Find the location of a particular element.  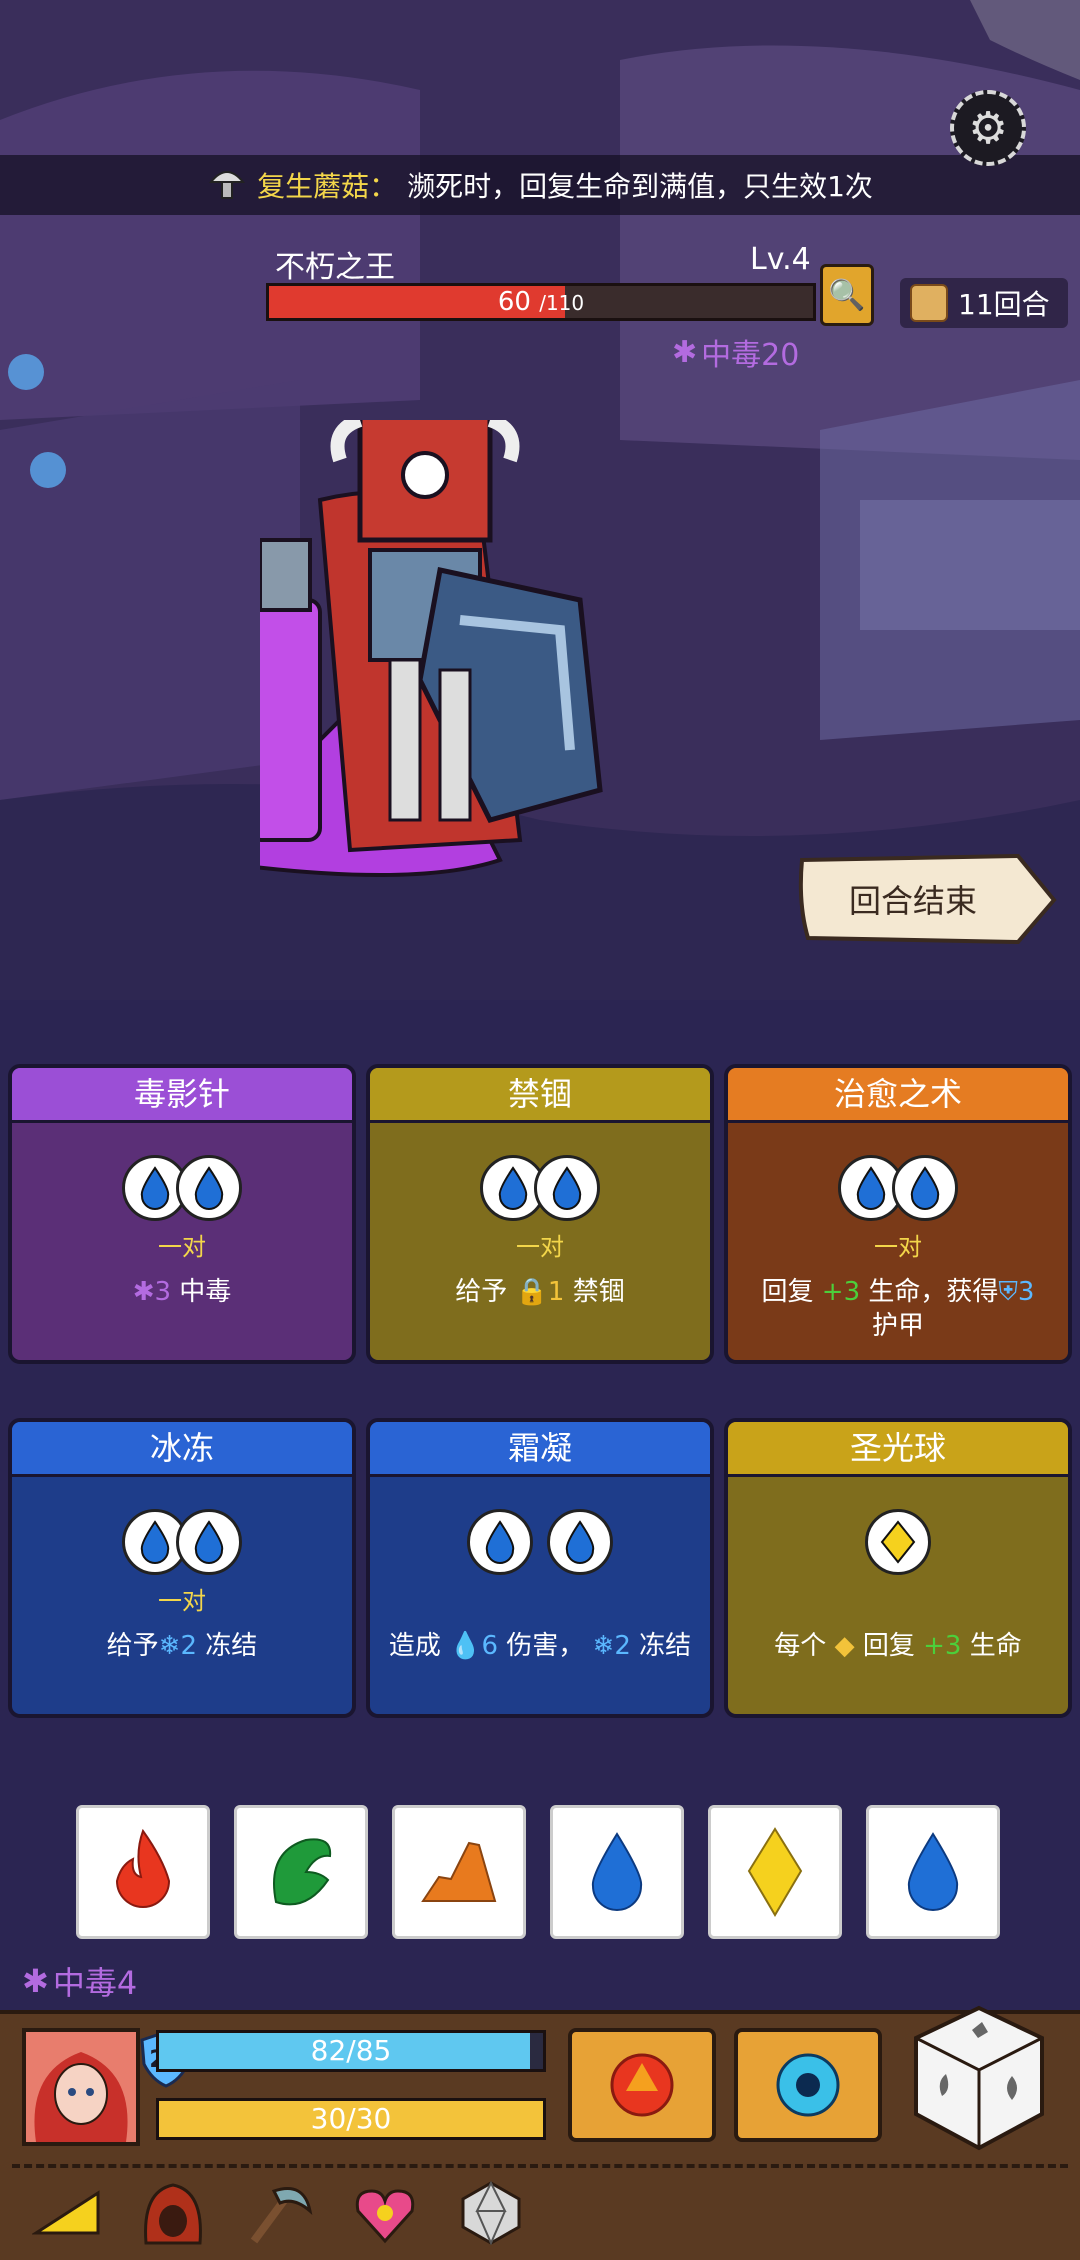

player-portrait-art is located at coordinates (81, 2087).